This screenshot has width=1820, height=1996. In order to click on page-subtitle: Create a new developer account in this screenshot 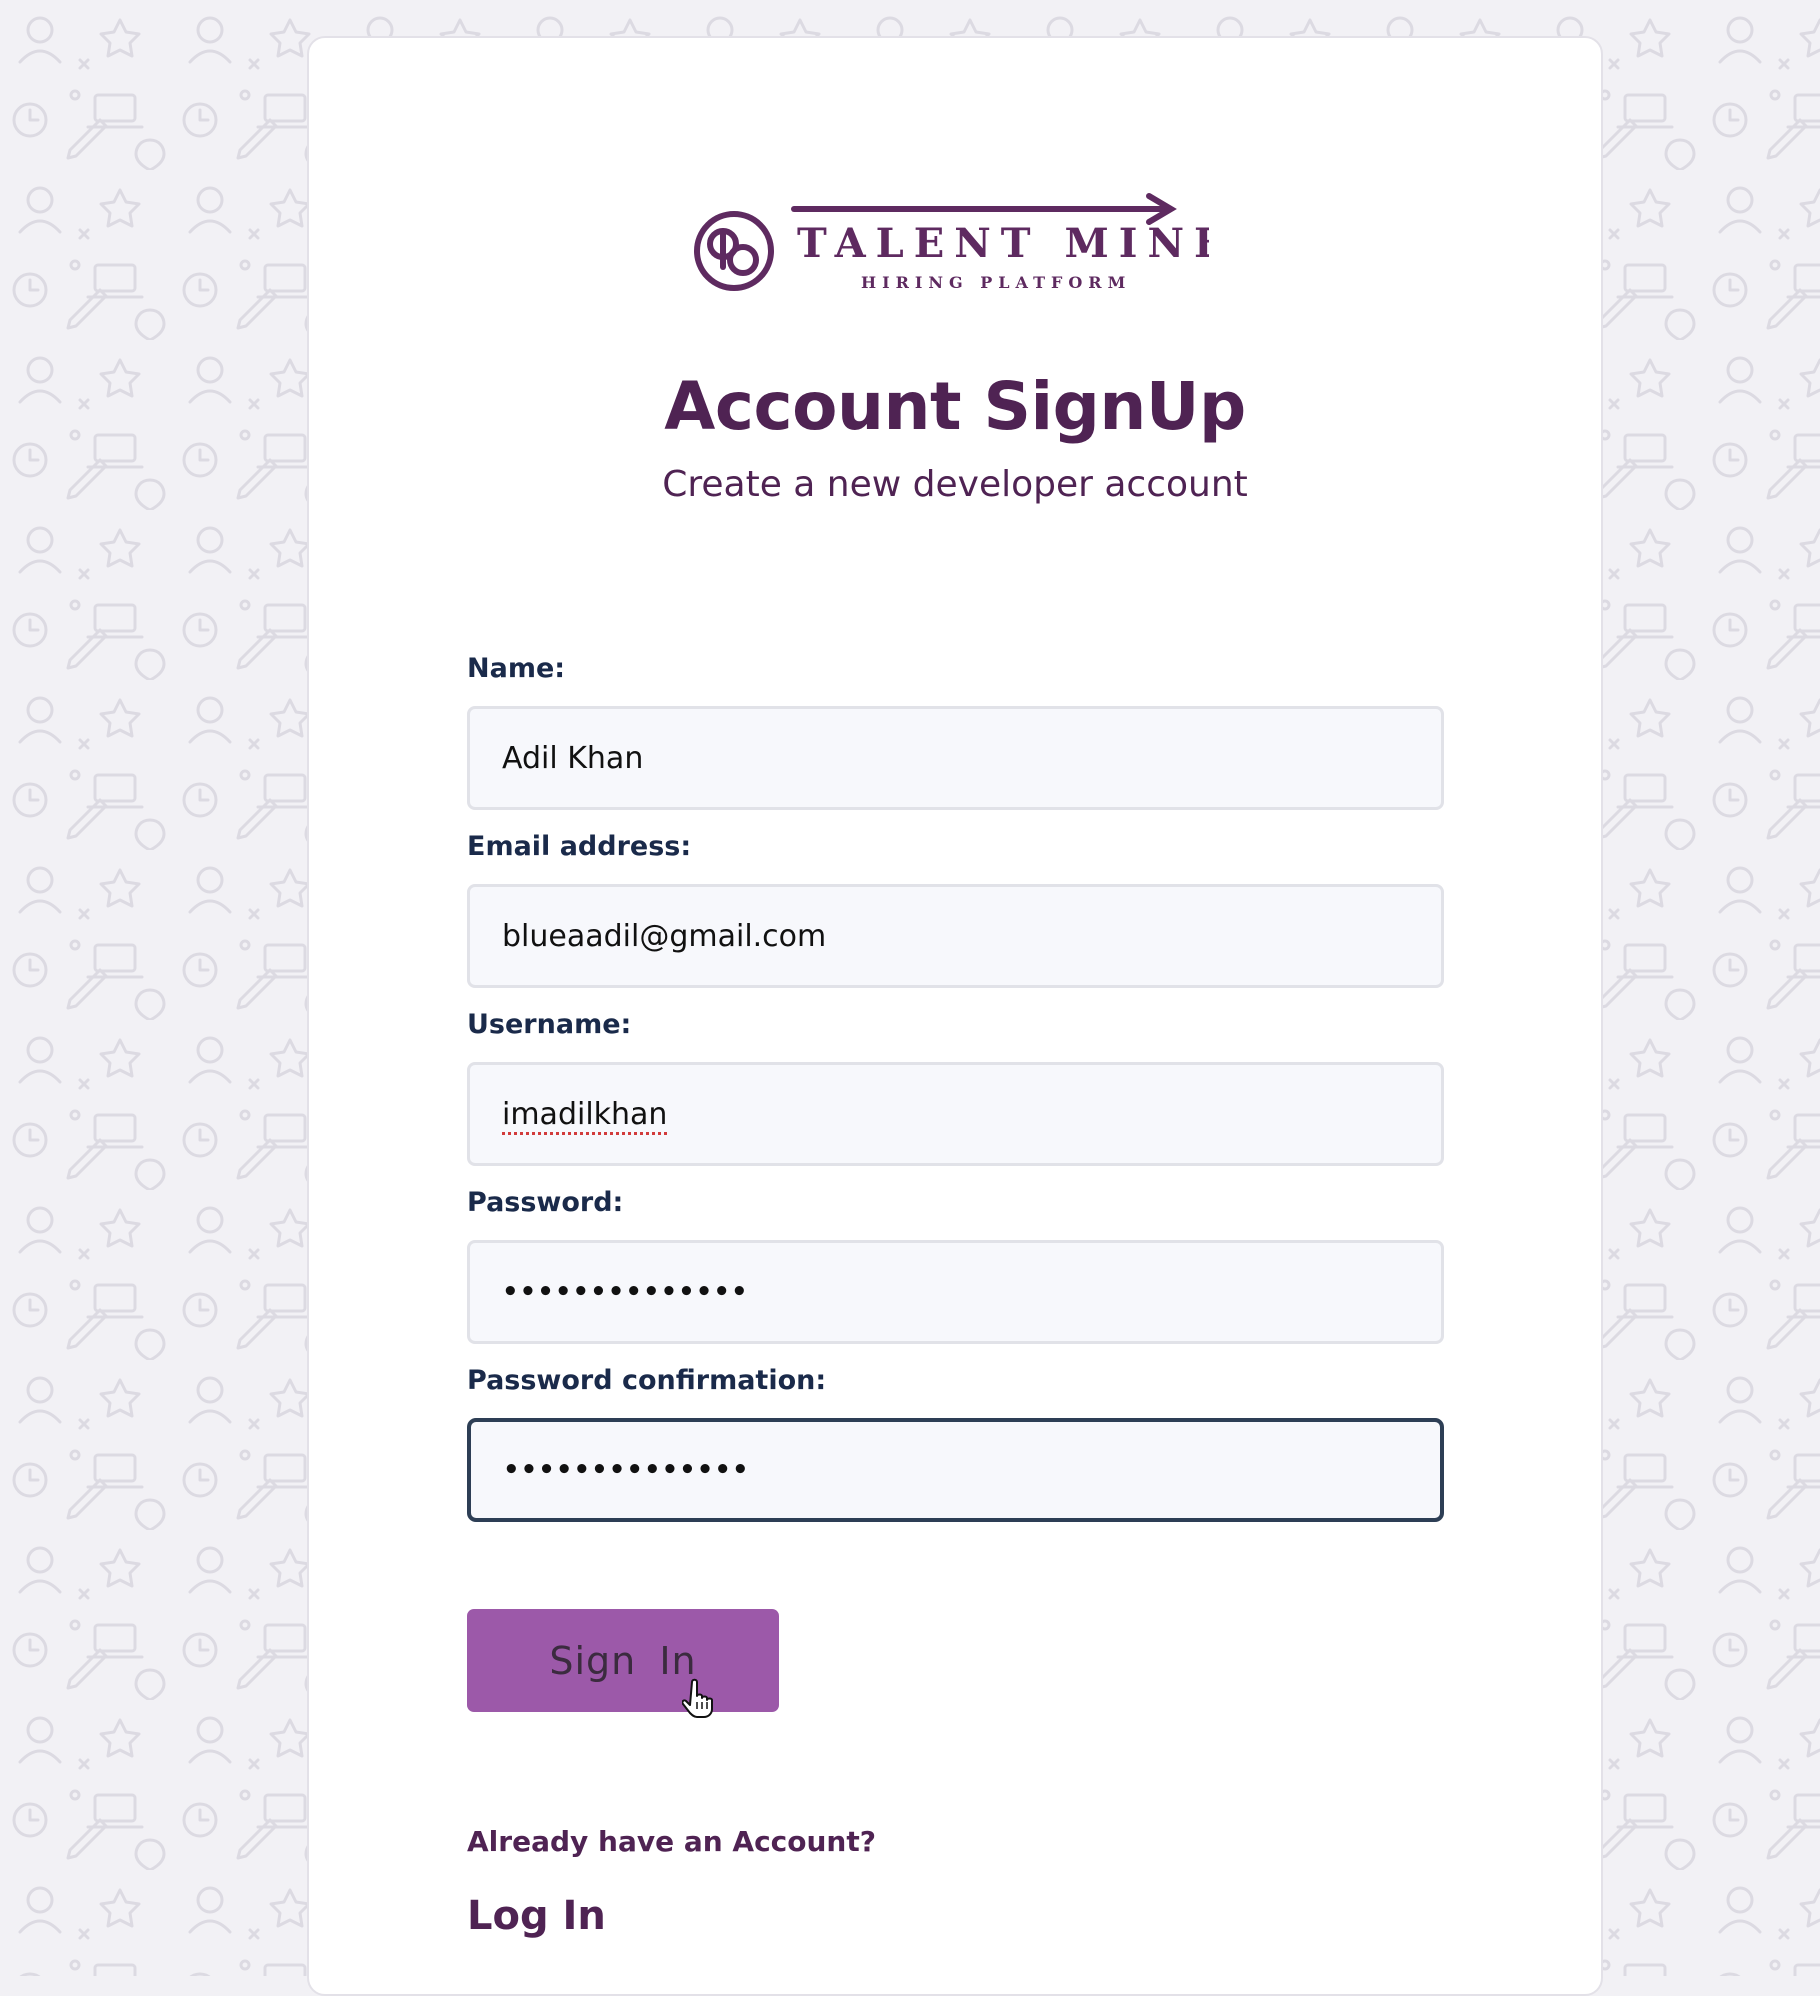, I will do `click(955, 484)`.